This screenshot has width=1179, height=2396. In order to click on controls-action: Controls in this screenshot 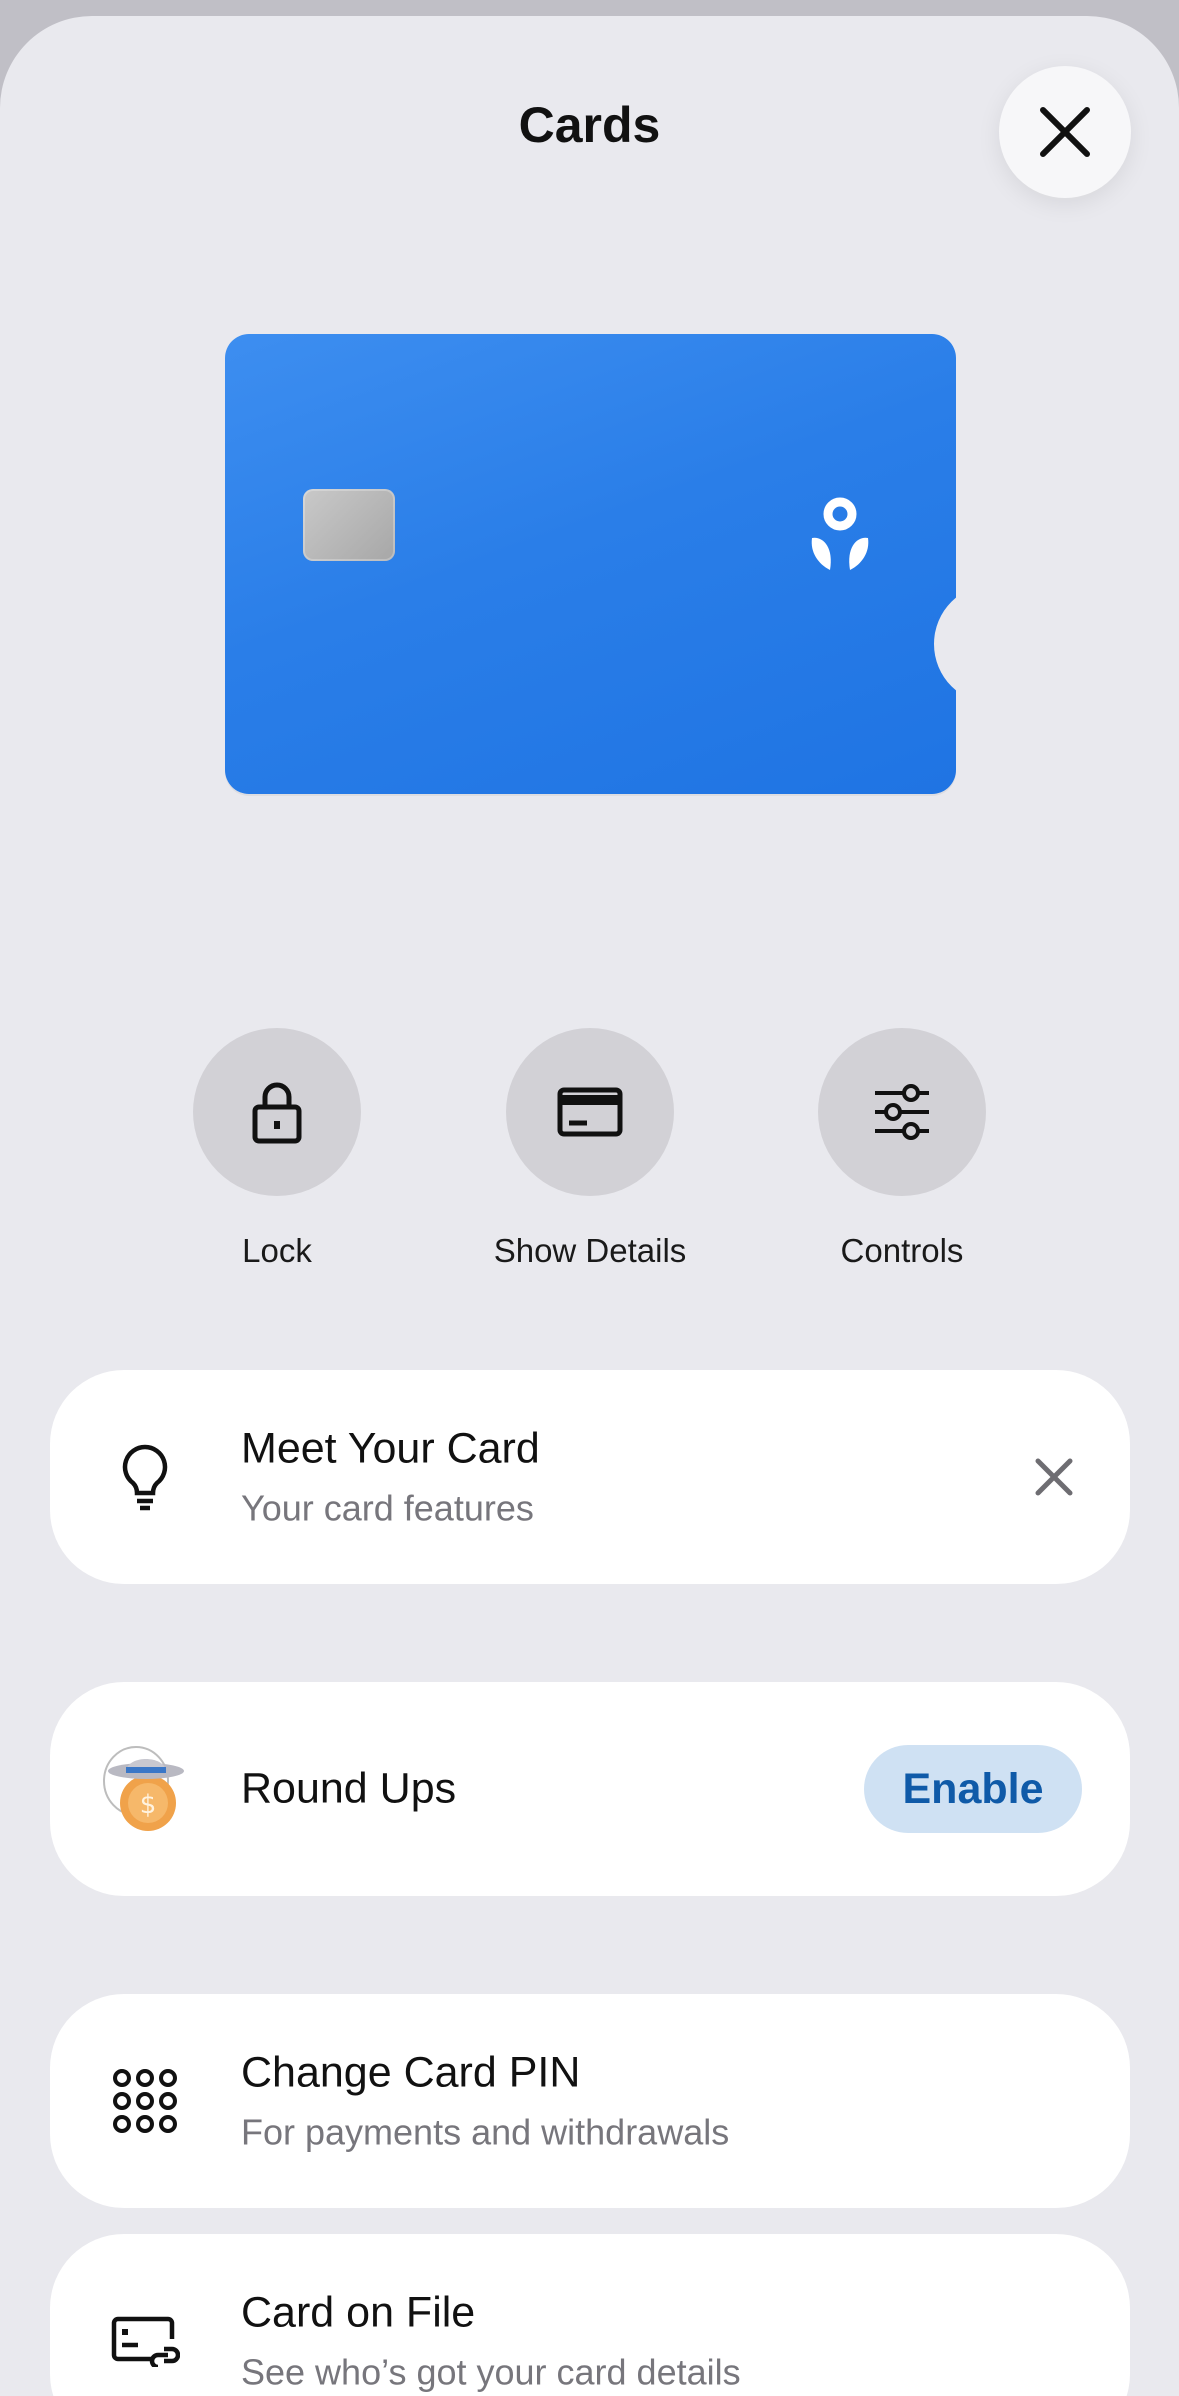, I will do `click(902, 1149)`.